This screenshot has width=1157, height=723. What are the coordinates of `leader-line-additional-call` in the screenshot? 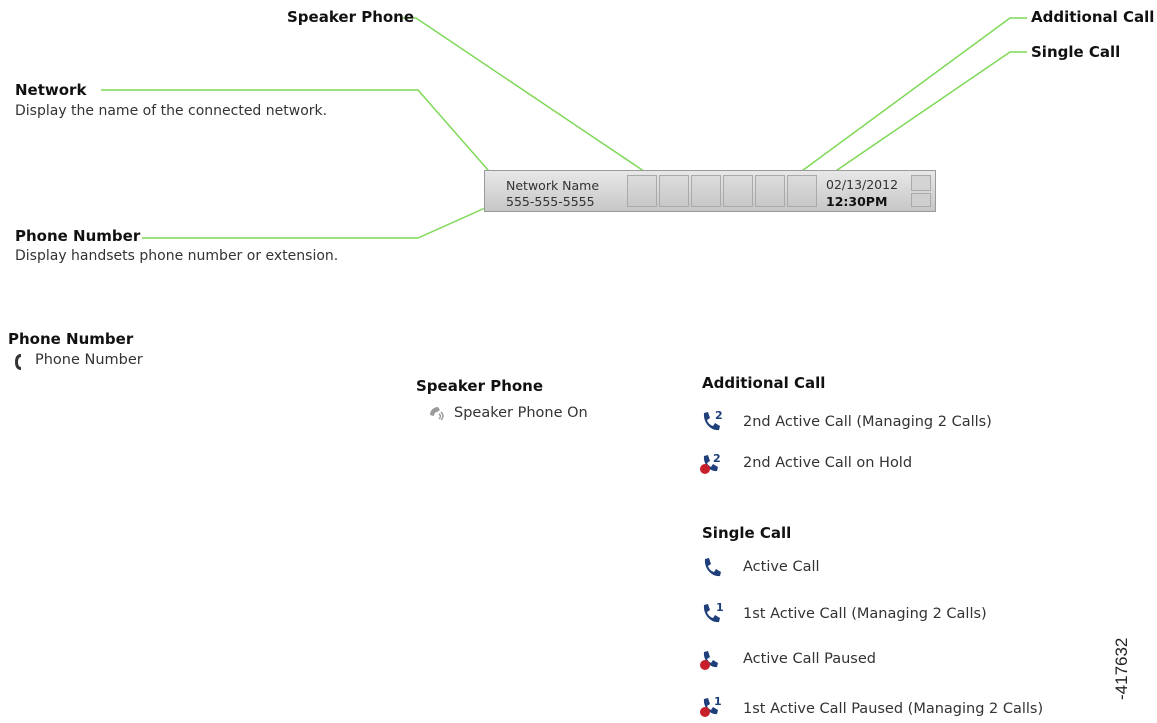 It's located at (901, 104).